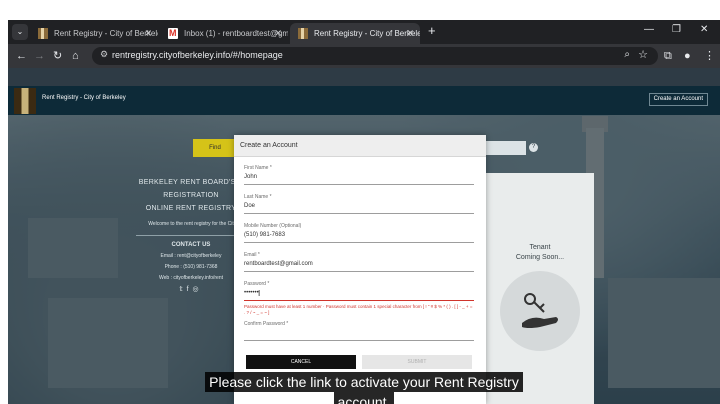 The height and width of the screenshot is (404, 720). Describe the element at coordinates (540, 247) in the screenshot. I see `tenant-label: Tenant` at that location.